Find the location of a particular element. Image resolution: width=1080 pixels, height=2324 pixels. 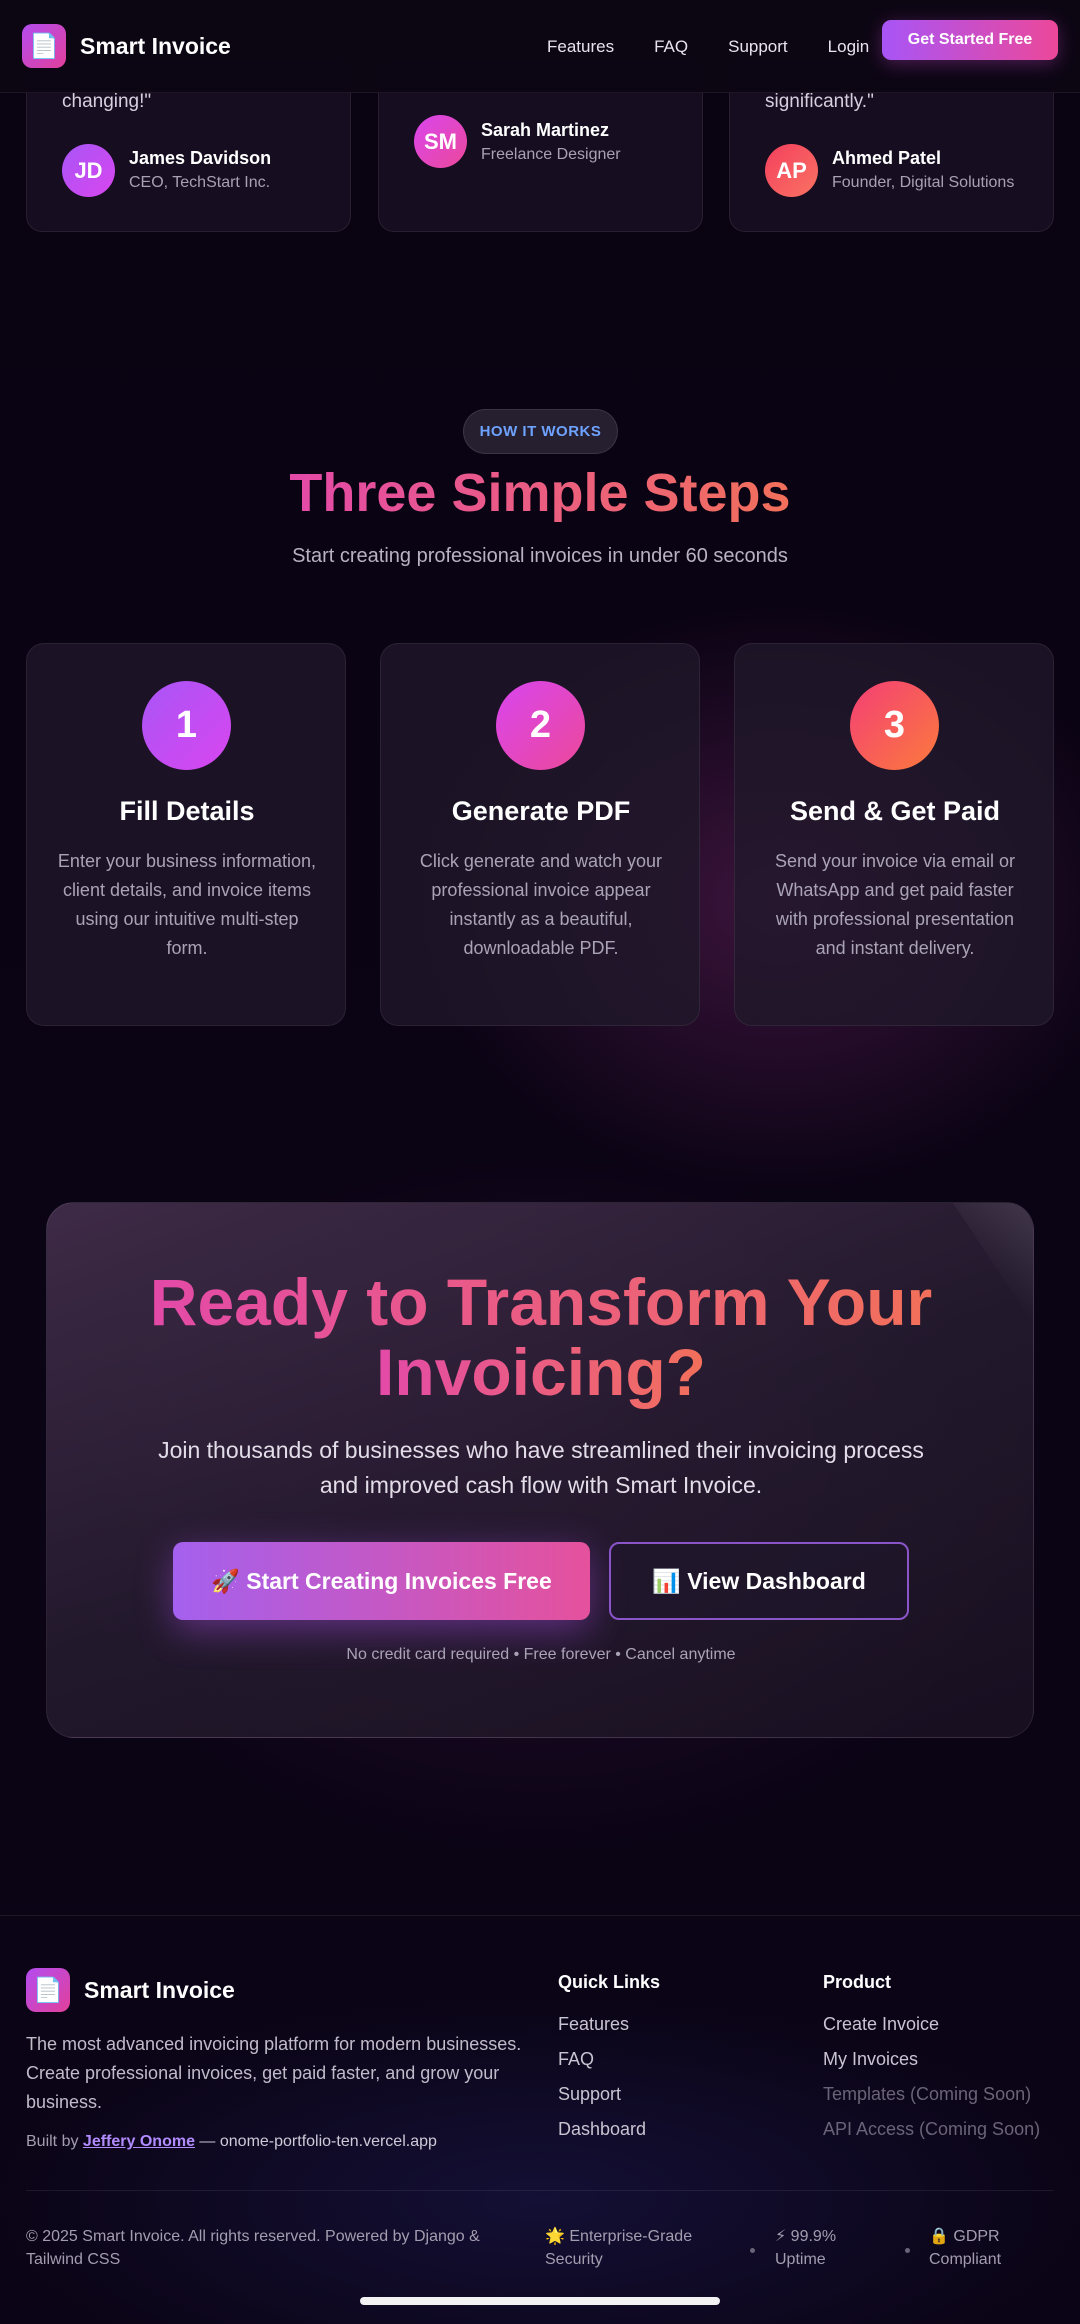

nav-link-support: Support is located at coordinates (758, 47).